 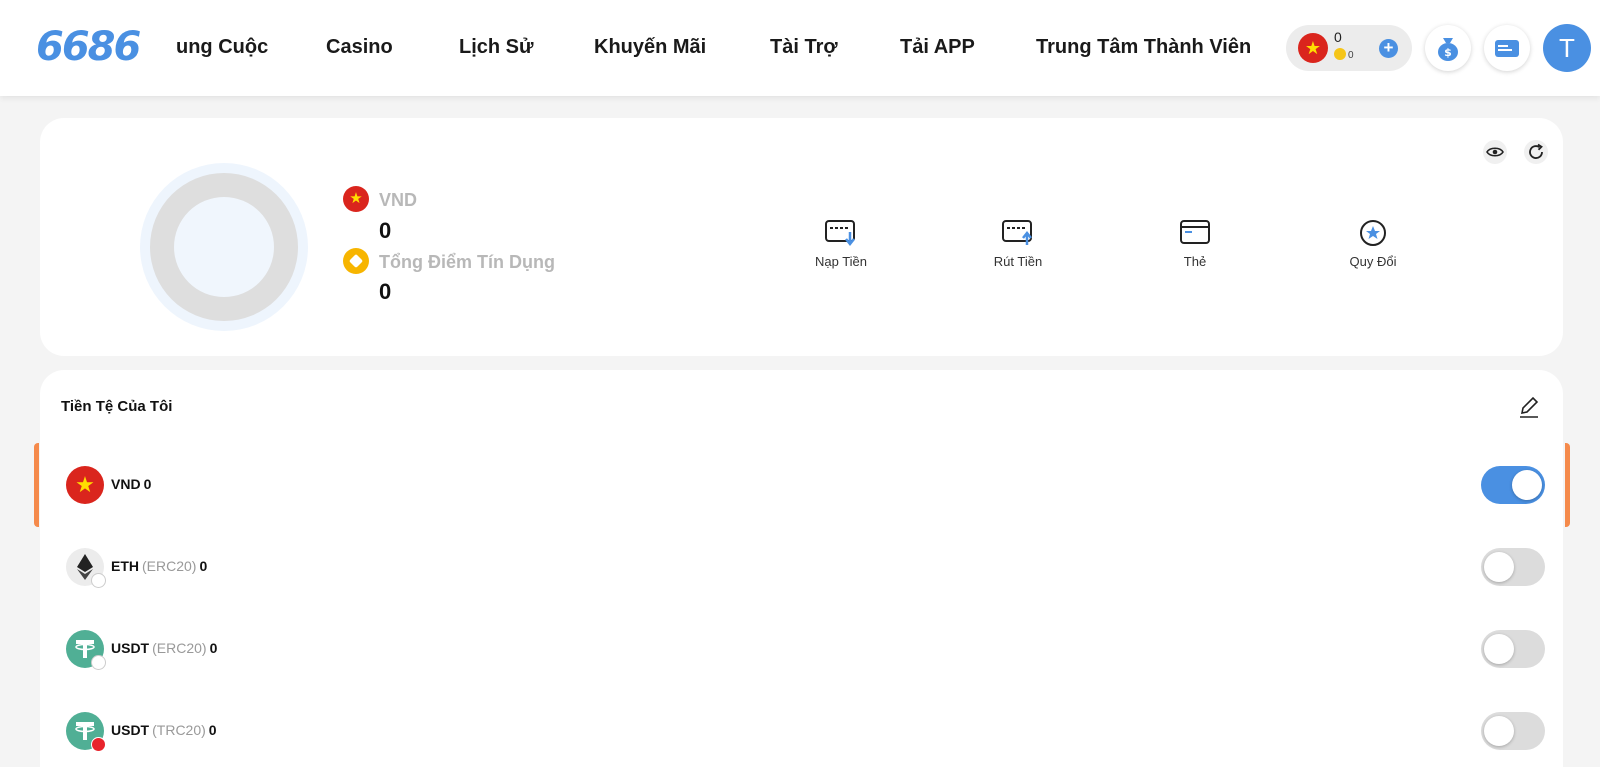 What do you see at coordinates (801, 649) in the screenshot?
I see `currency-row-usdt-erc20: USDT (ERC20) 0` at bounding box center [801, 649].